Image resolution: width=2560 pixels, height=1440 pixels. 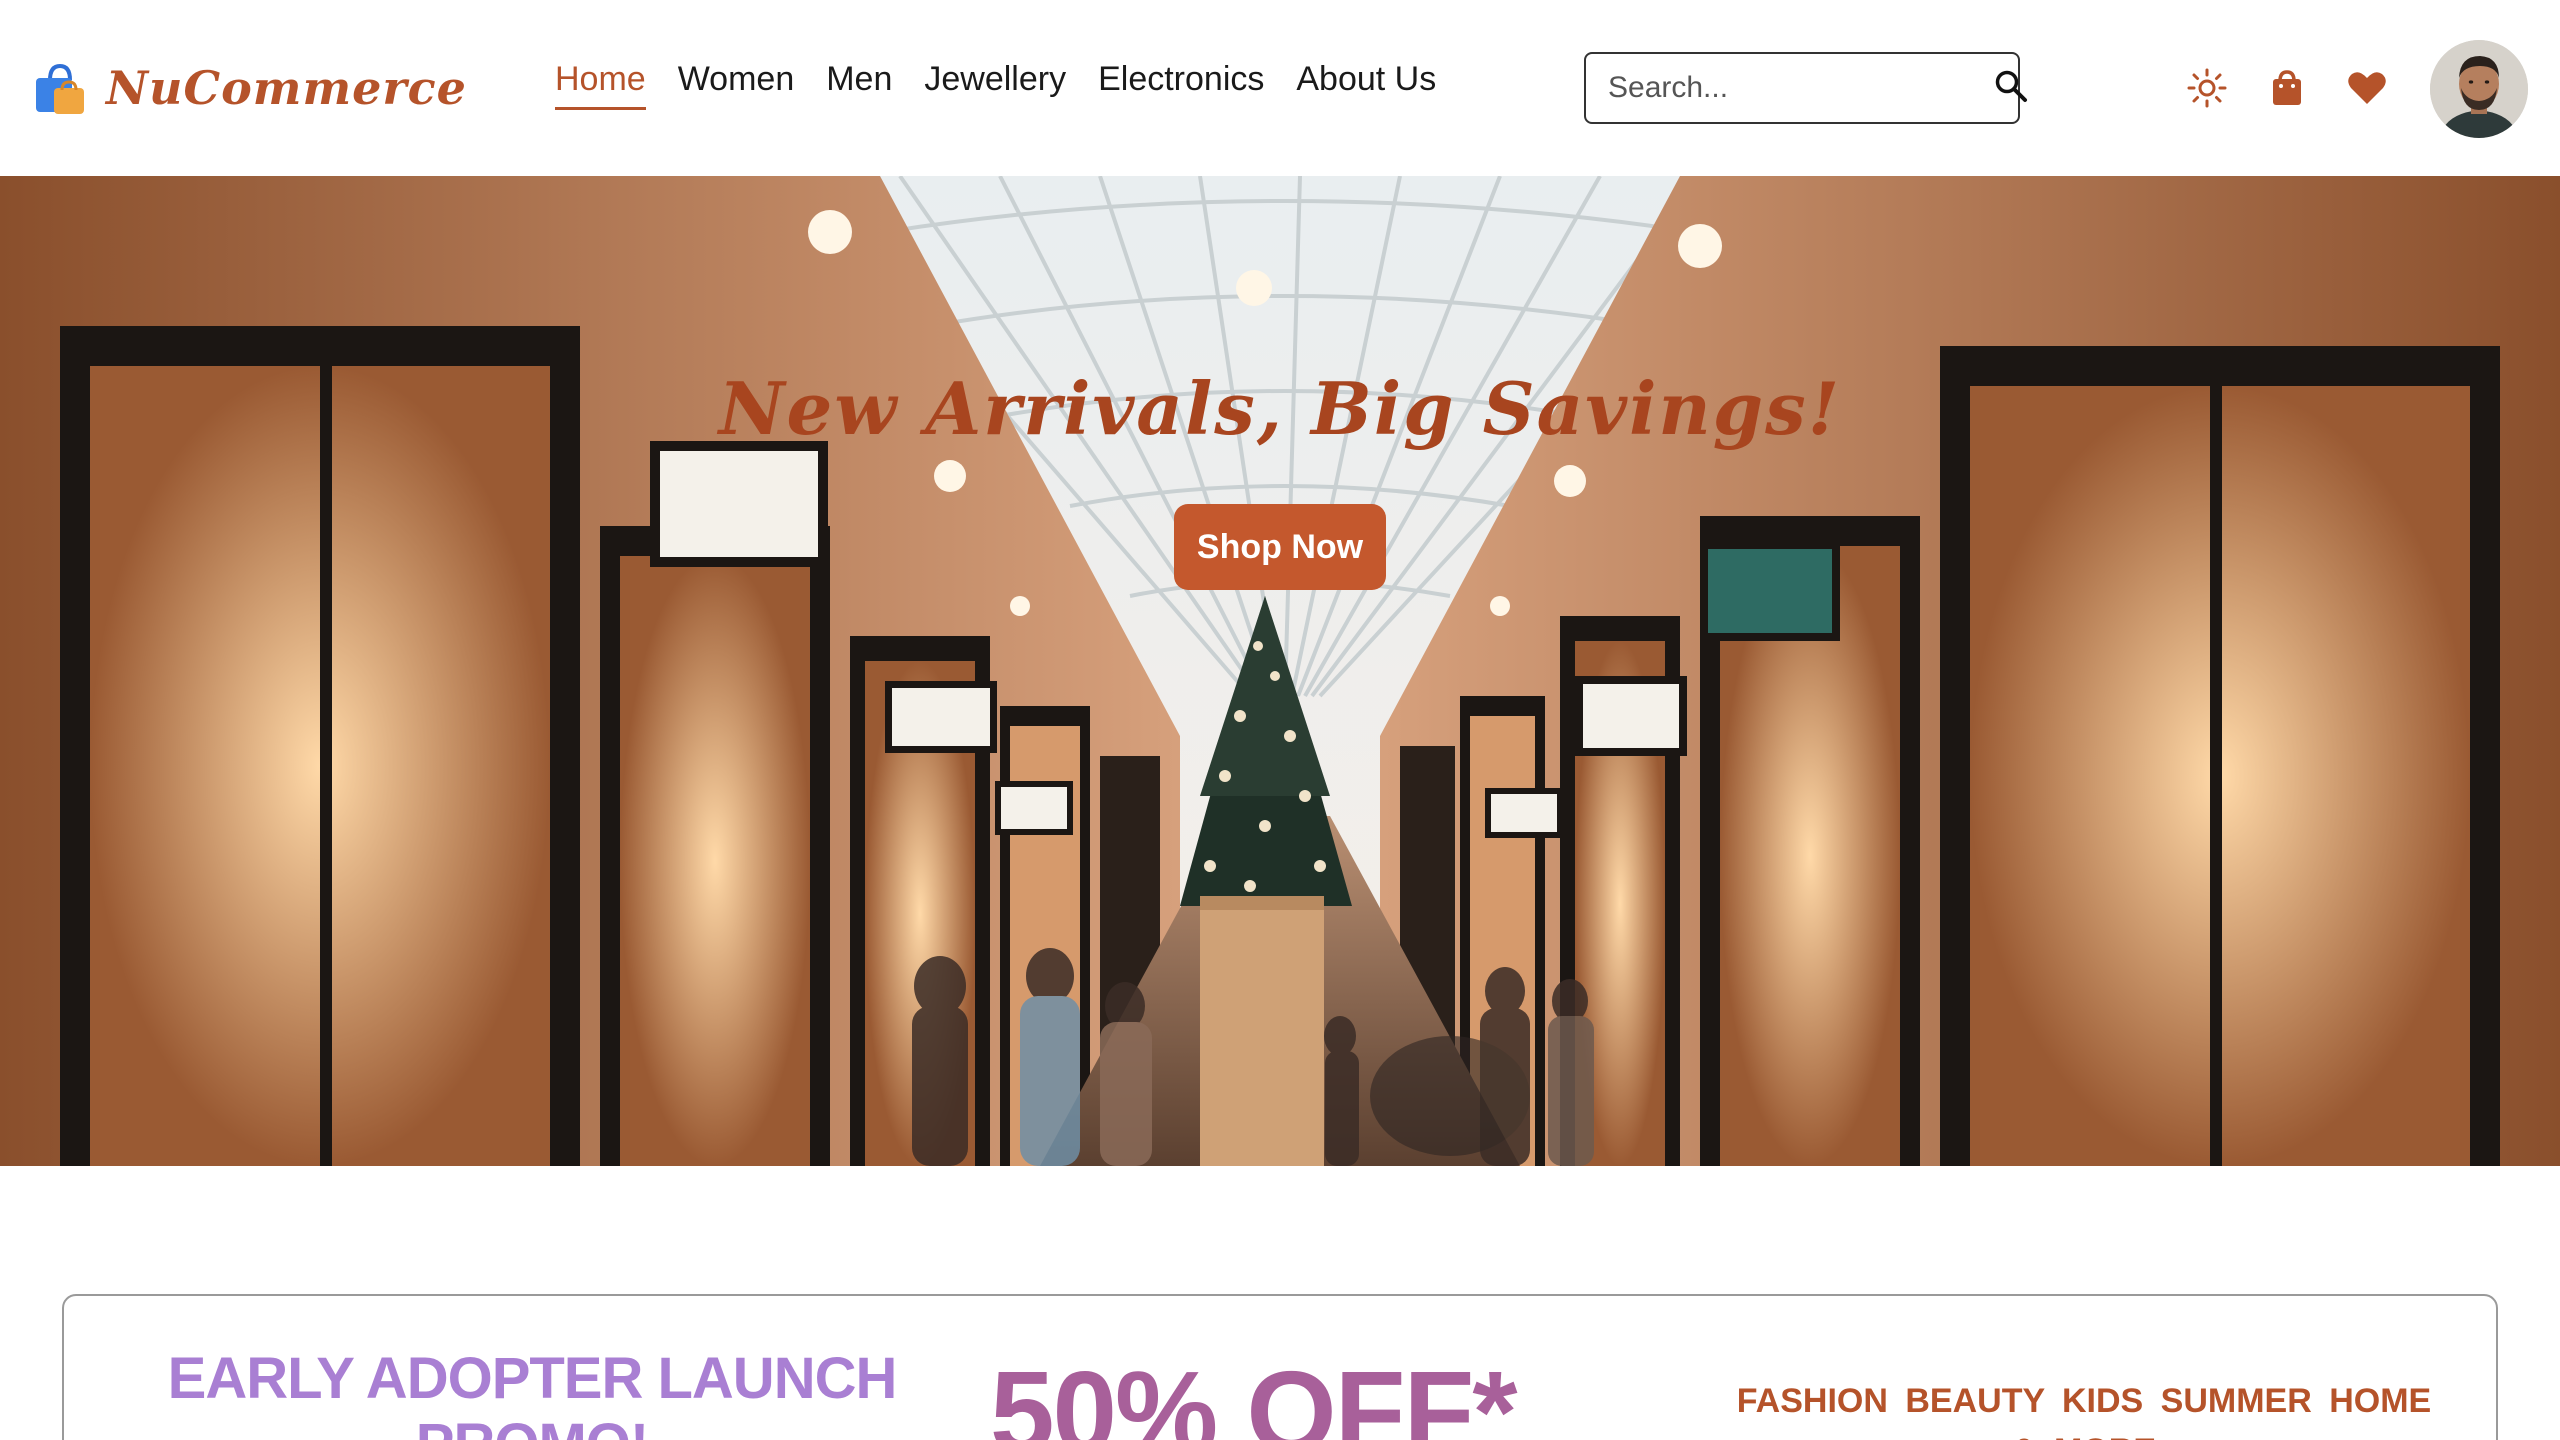 I want to click on search-input, so click(x=1801, y=88).